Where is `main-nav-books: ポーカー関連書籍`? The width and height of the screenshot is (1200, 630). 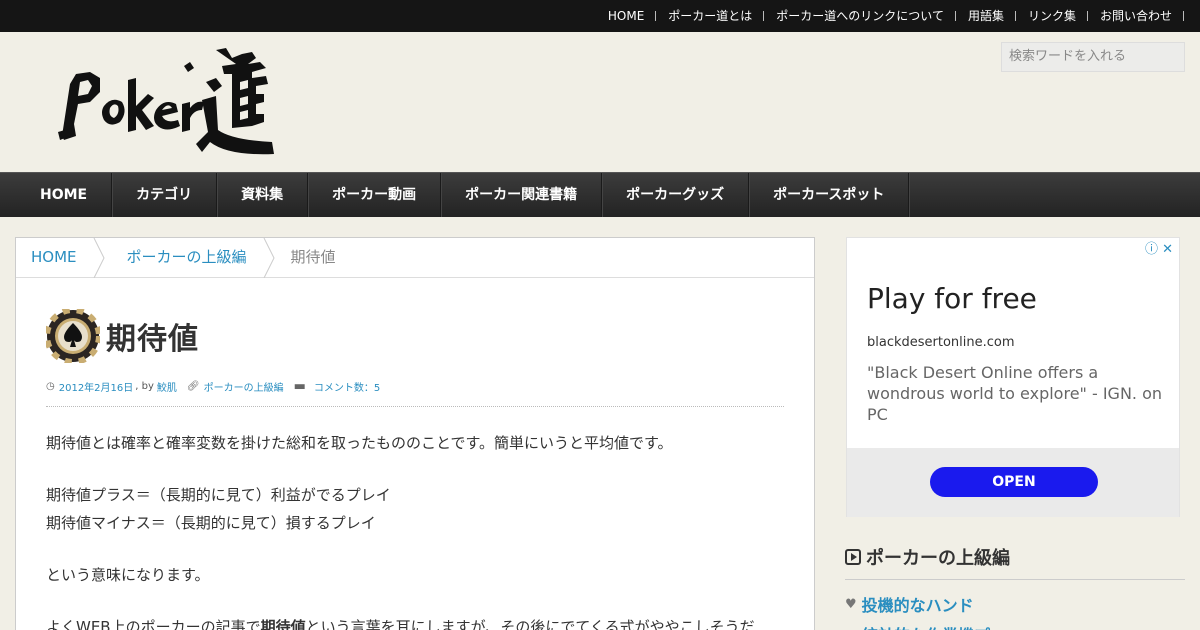
main-nav-books: ポーカー関連書籍 is located at coordinates (522, 195).